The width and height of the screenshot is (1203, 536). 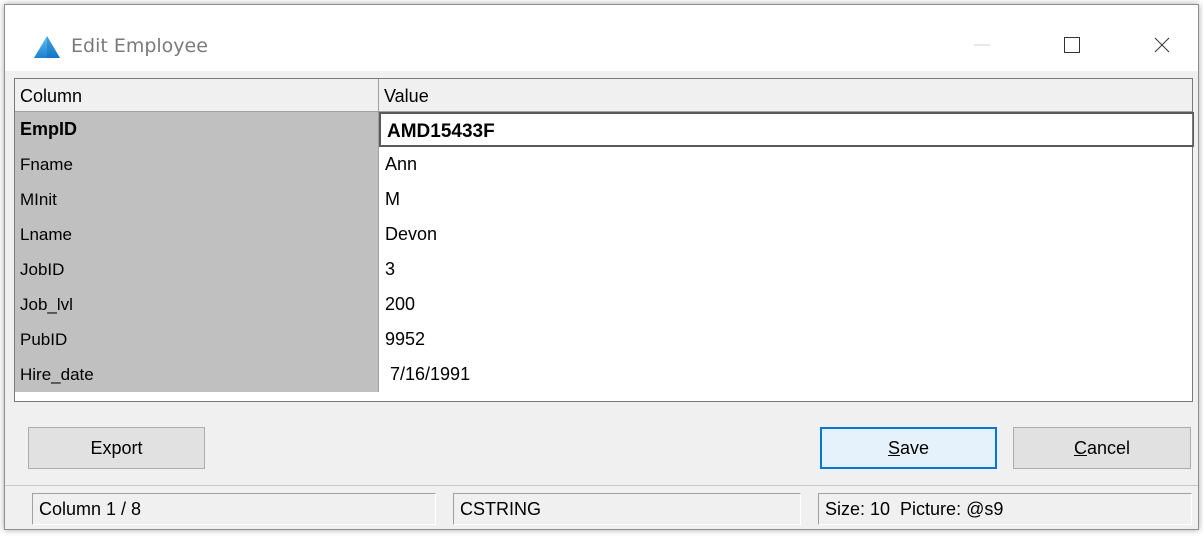 I want to click on save-button: Save, so click(x=908, y=448).